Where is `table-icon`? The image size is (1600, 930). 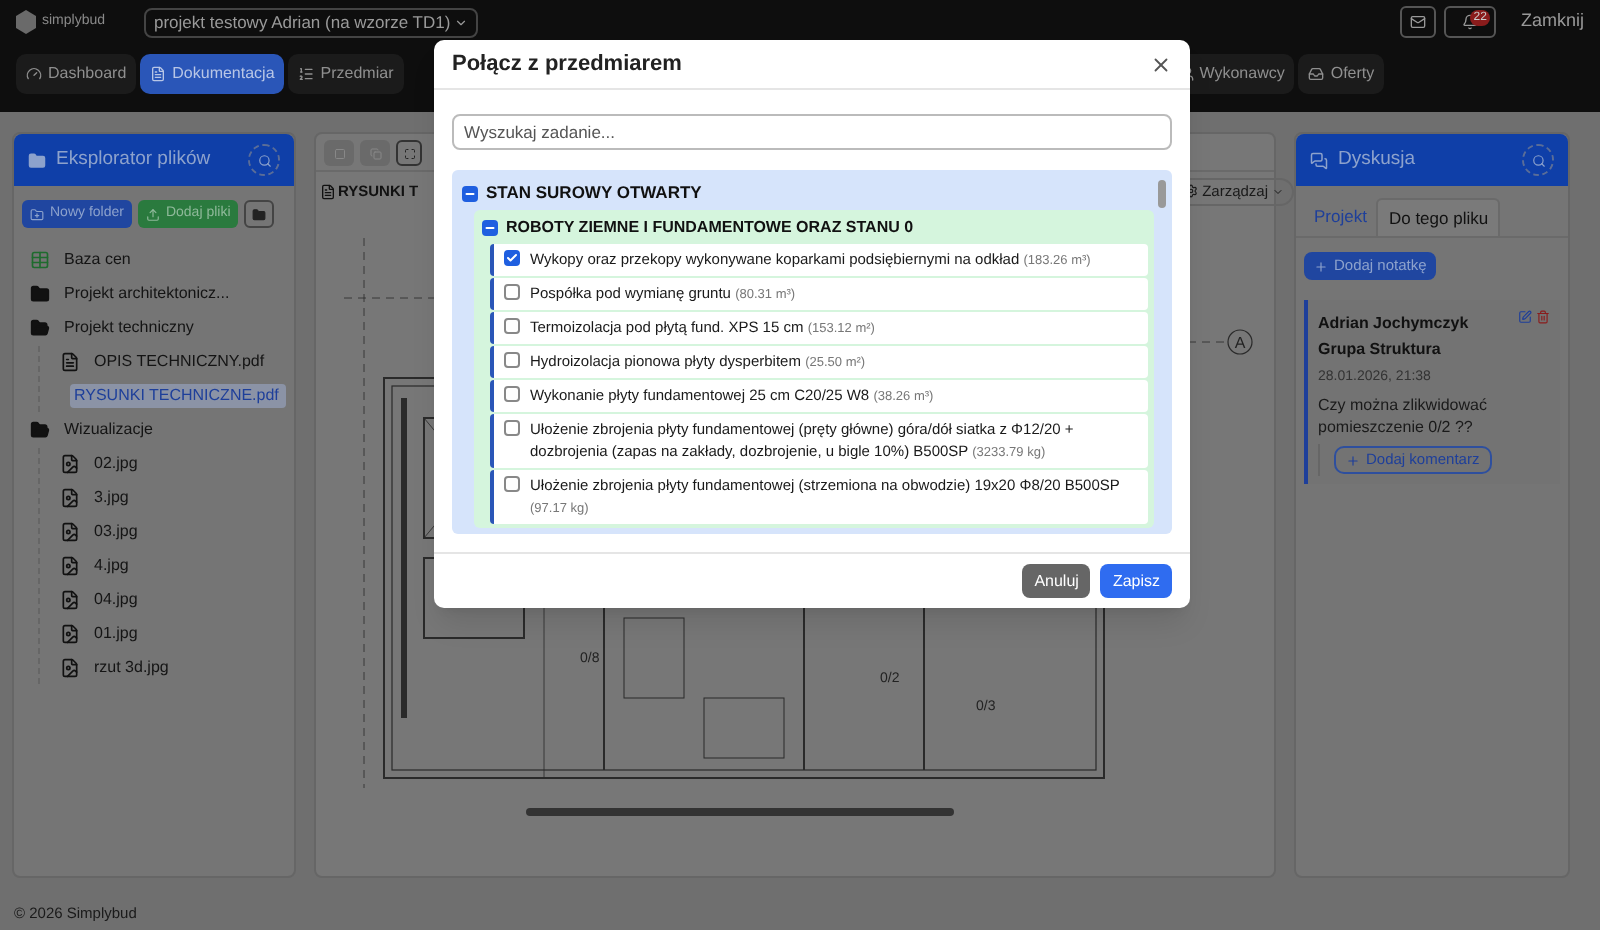 table-icon is located at coordinates (40, 260).